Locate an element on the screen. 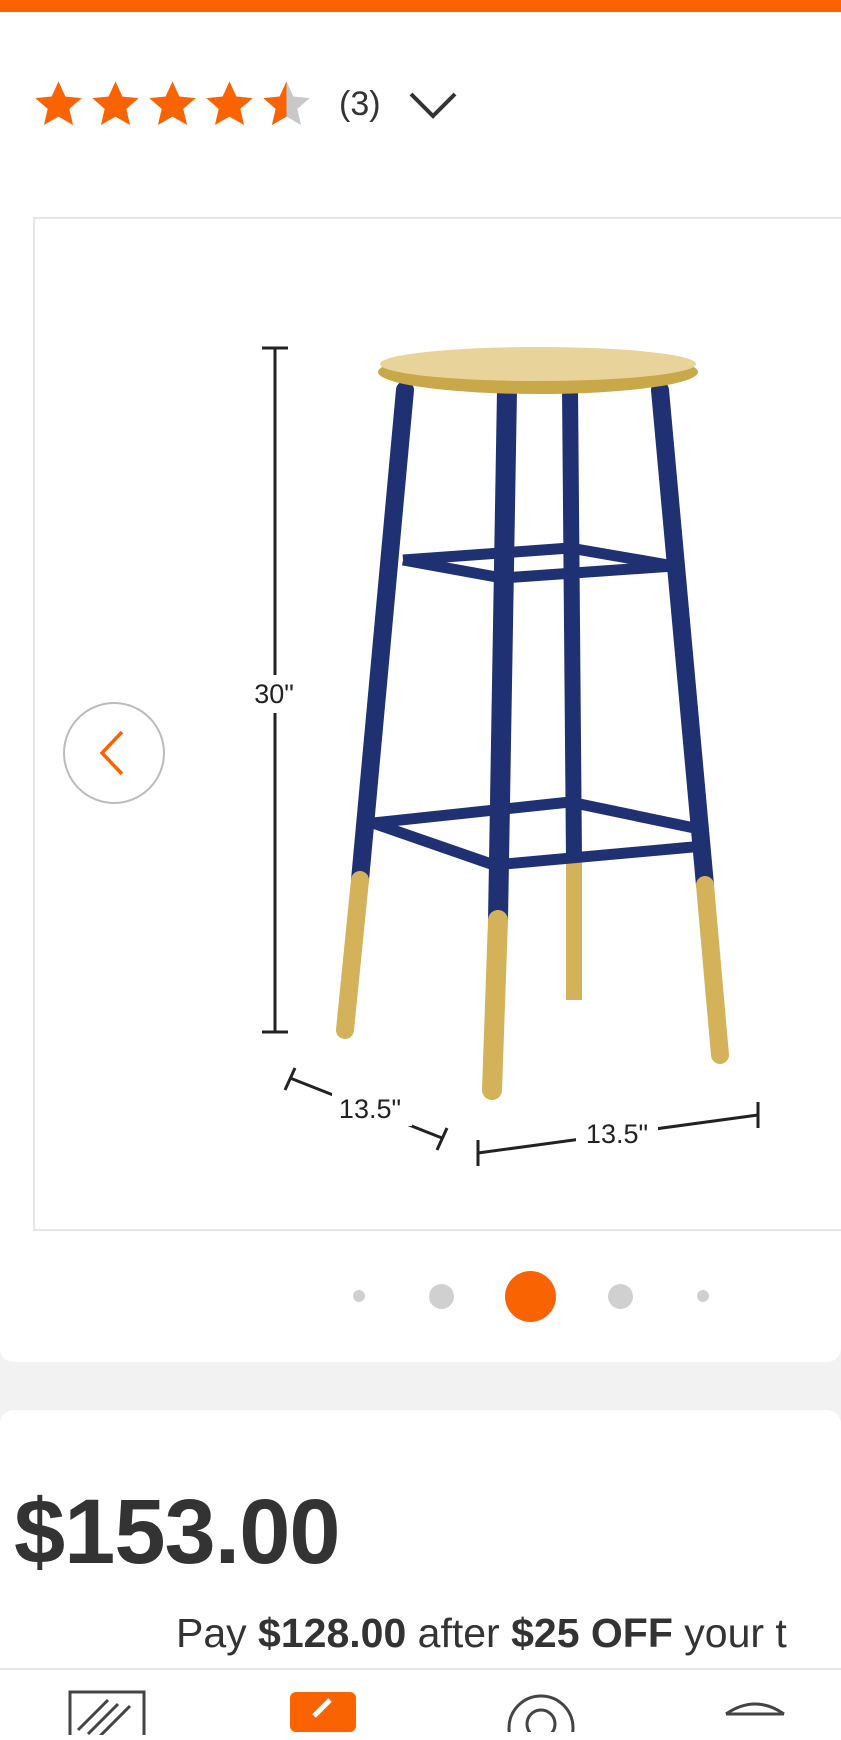  account-icon is located at coordinates (541, 1712).